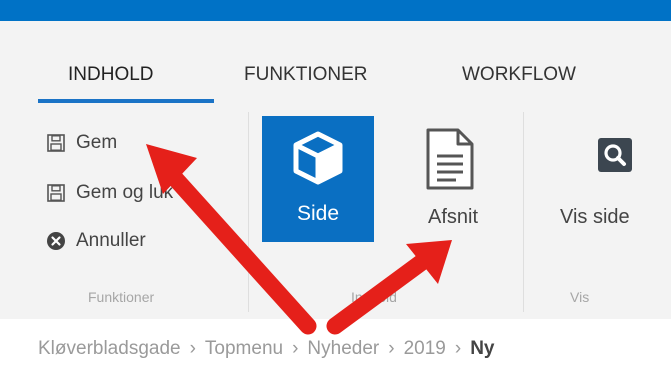  What do you see at coordinates (343, 348) in the screenshot?
I see `breadcrumb-item: Nyheder` at bounding box center [343, 348].